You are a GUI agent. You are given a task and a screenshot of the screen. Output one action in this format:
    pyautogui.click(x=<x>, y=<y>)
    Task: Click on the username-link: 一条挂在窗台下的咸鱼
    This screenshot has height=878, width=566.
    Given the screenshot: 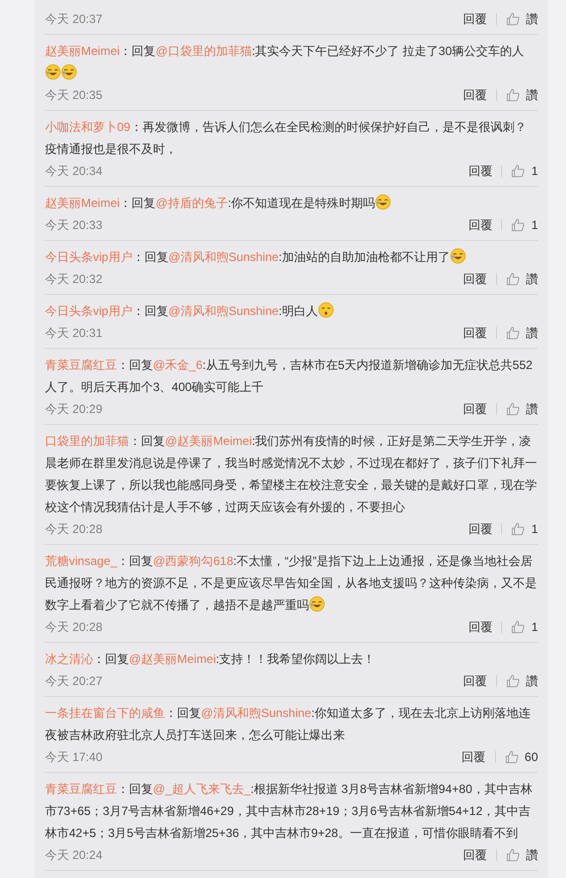 What is the action you would take?
    pyautogui.click(x=105, y=713)
    